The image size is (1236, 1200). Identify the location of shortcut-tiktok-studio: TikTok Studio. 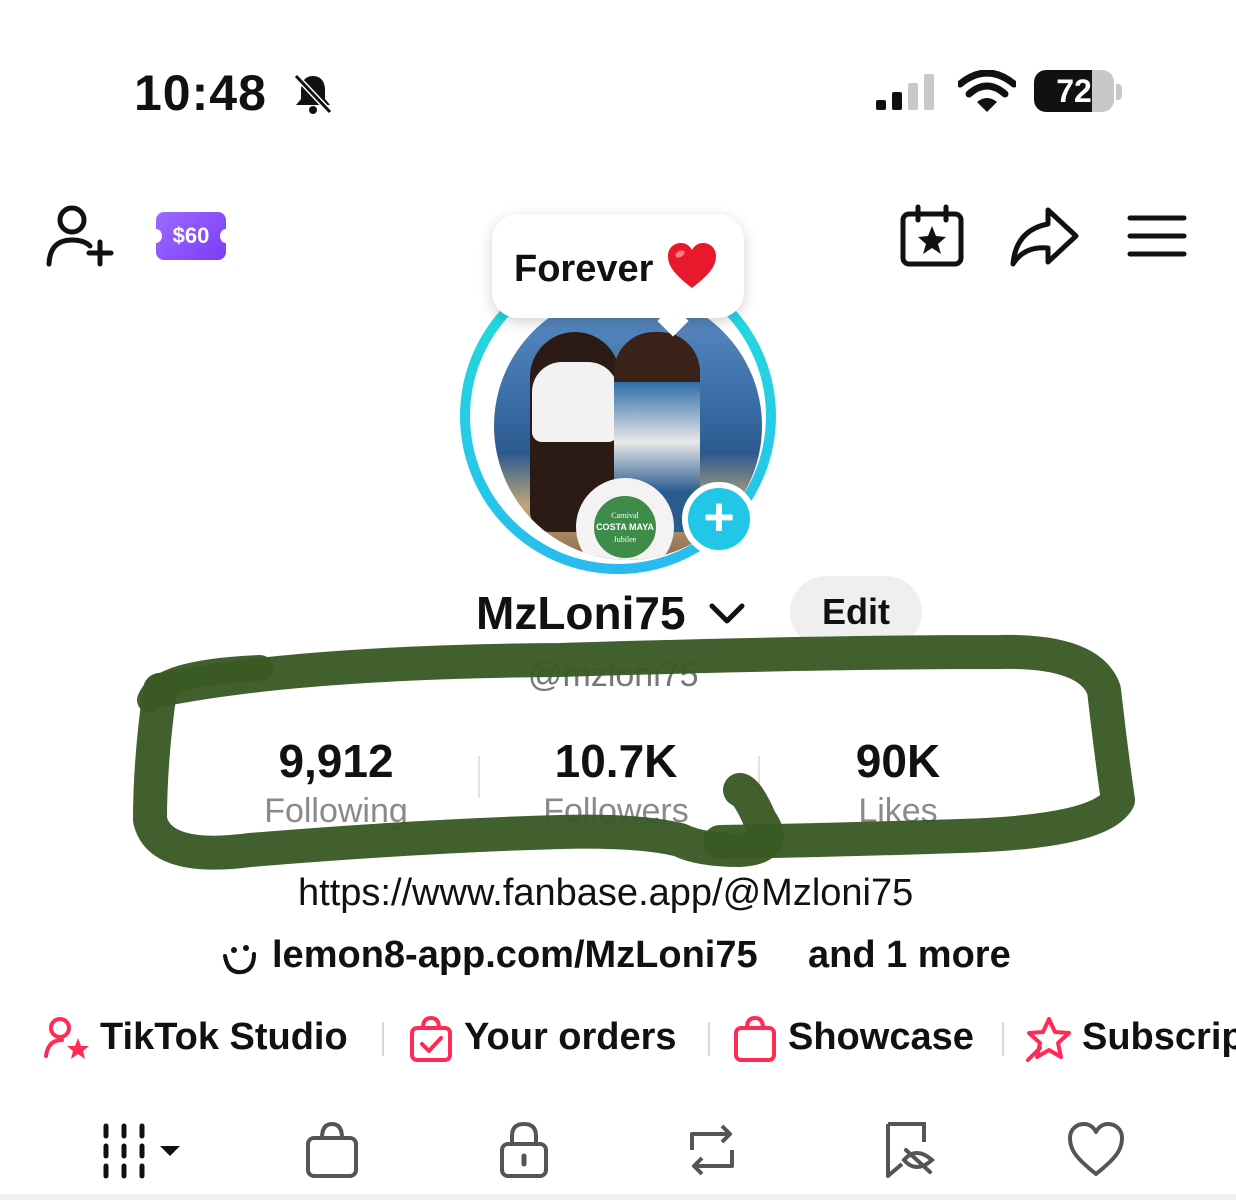
(209, 1040).